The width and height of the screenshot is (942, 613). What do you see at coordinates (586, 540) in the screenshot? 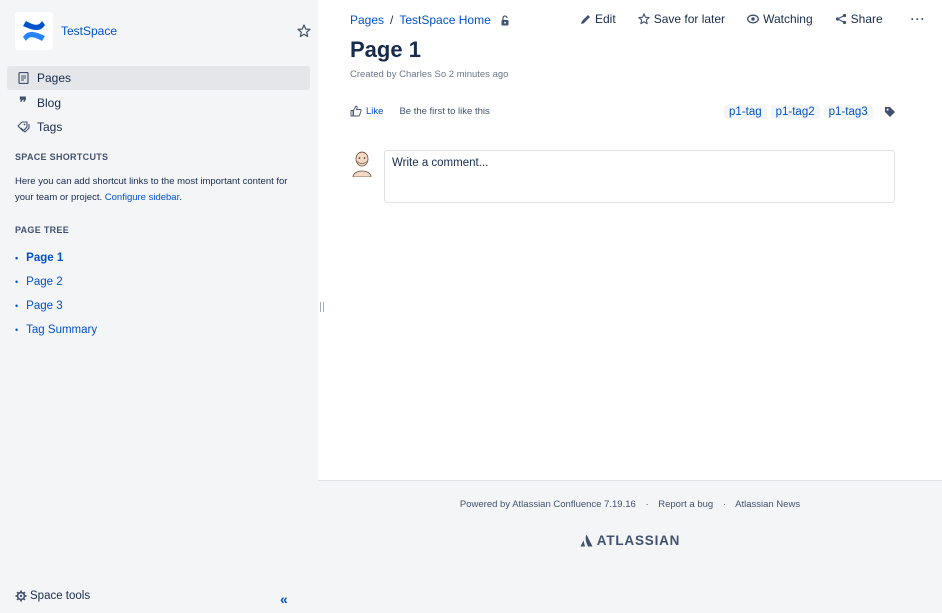
I see `atlassian-mark-icon` at bounding box center [586, 540].